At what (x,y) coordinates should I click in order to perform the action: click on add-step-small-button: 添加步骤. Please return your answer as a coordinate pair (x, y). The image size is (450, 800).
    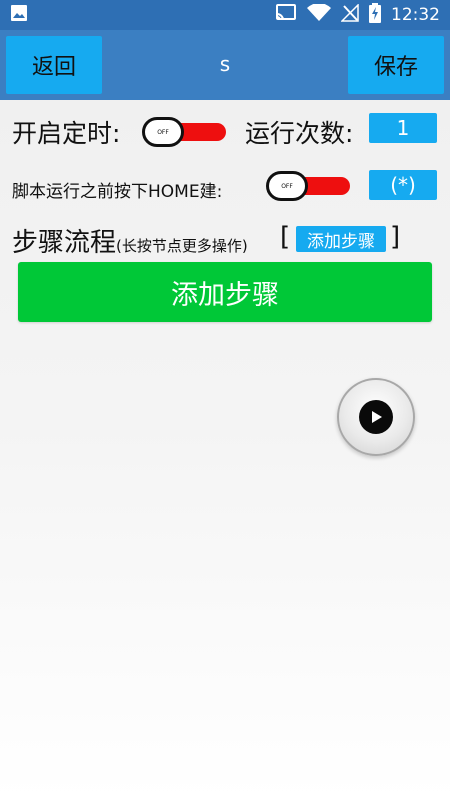
    Looking at the image, I should click on (341, 239).